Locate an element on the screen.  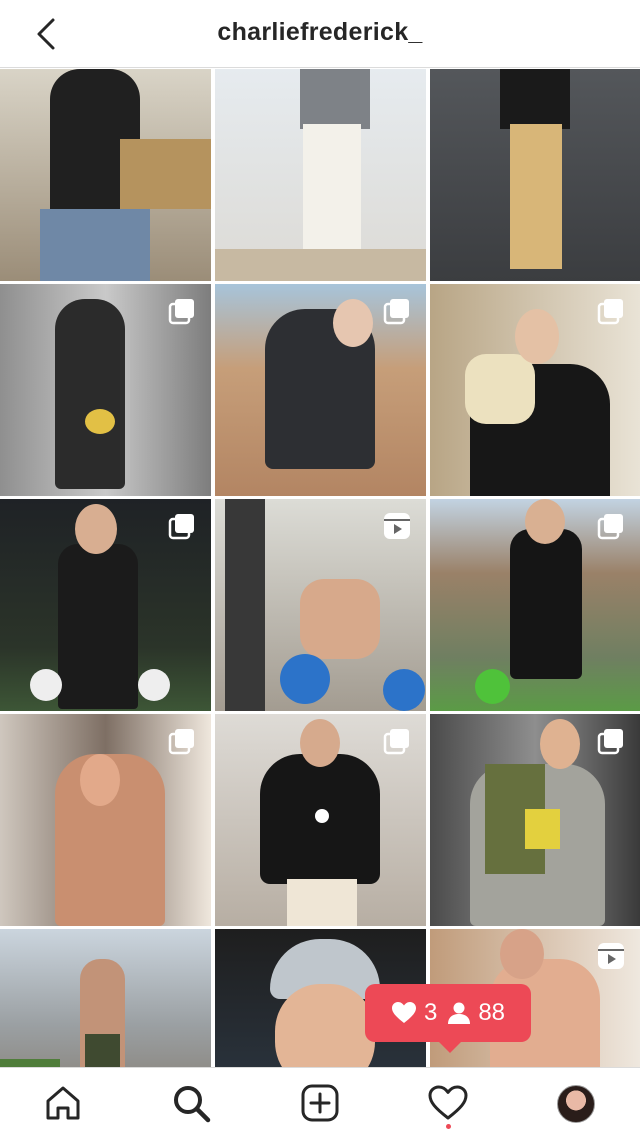
new-post-icon is located at coordinates (320, 1103).